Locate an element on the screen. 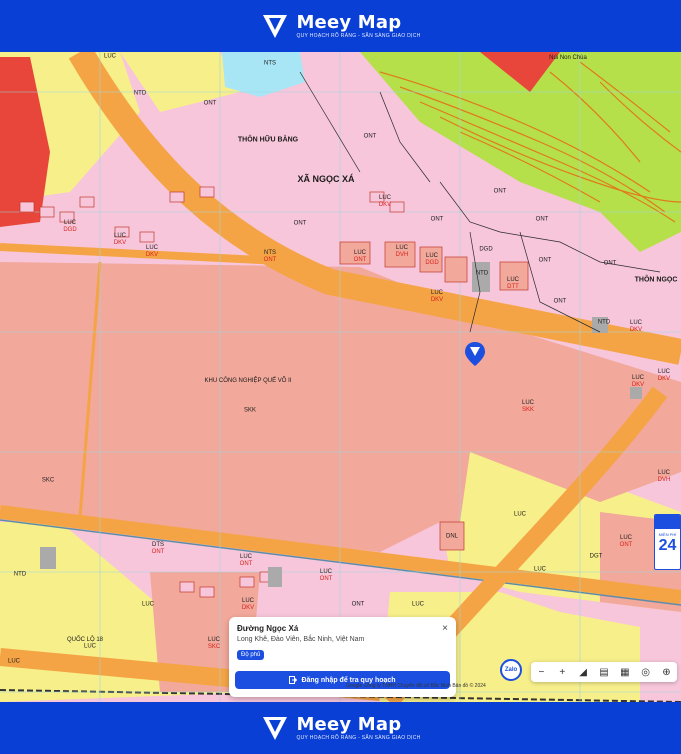 This screenshot has height=754, width=681. grid-icon: ▦ is located at coordinates (625, 672).